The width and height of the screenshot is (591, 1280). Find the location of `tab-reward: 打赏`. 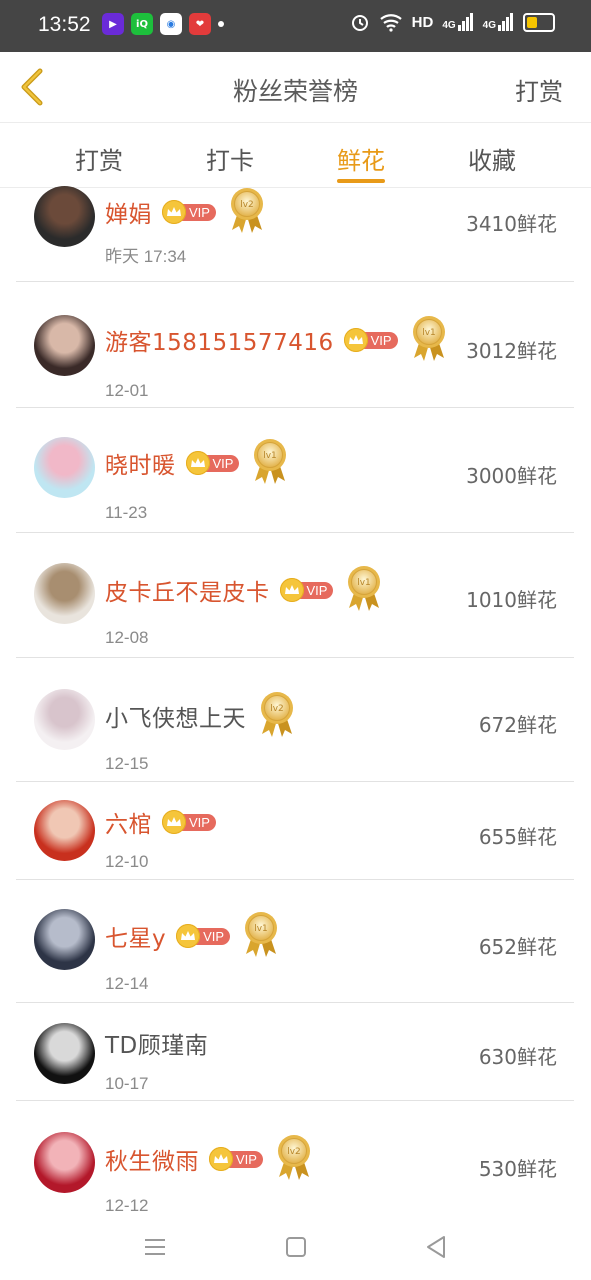

tab-reward: 打赏 is located at coordinates (99, 158).